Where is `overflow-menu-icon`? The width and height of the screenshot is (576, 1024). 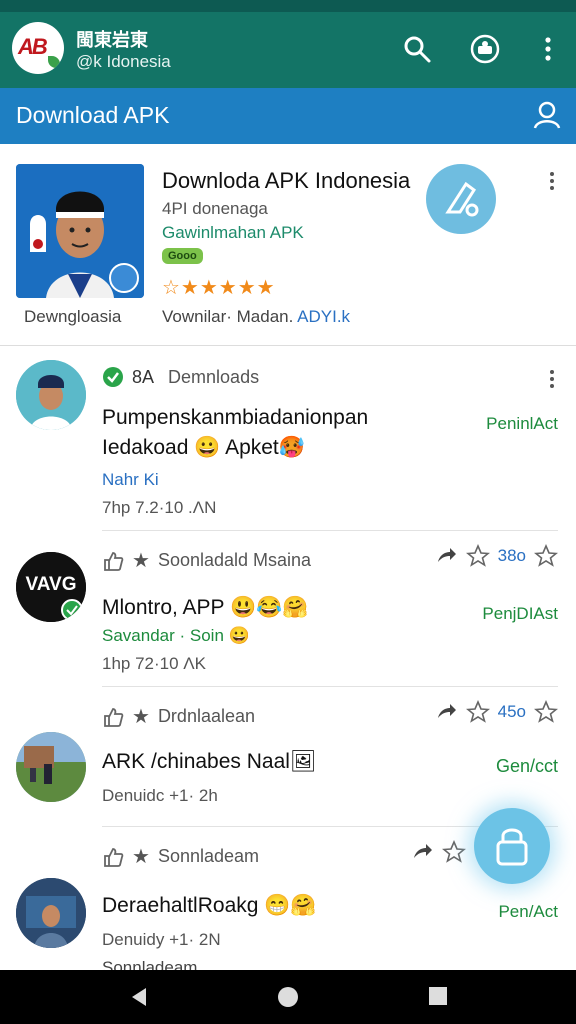
overflow-menu-icon is located at coordinates (548, 49).